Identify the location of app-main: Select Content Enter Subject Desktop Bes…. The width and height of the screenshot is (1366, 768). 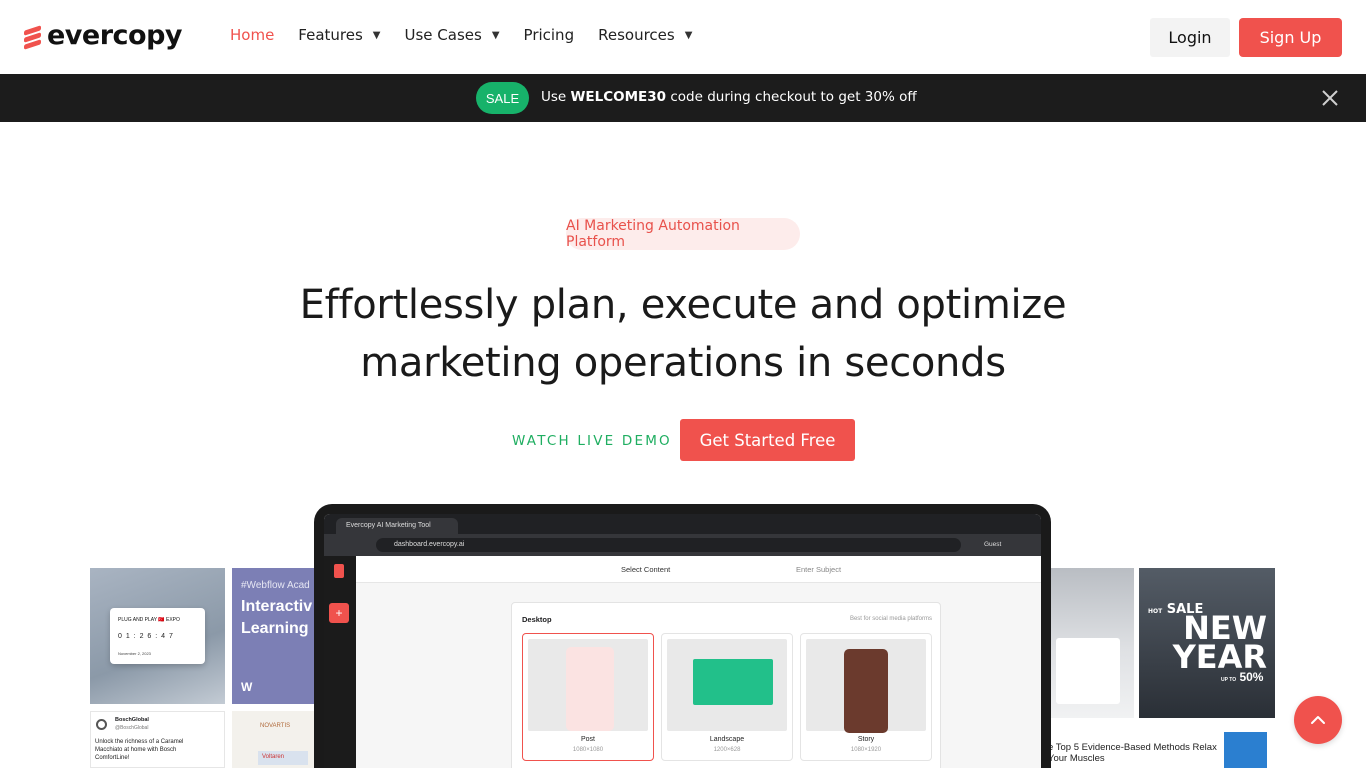
(698, 662).